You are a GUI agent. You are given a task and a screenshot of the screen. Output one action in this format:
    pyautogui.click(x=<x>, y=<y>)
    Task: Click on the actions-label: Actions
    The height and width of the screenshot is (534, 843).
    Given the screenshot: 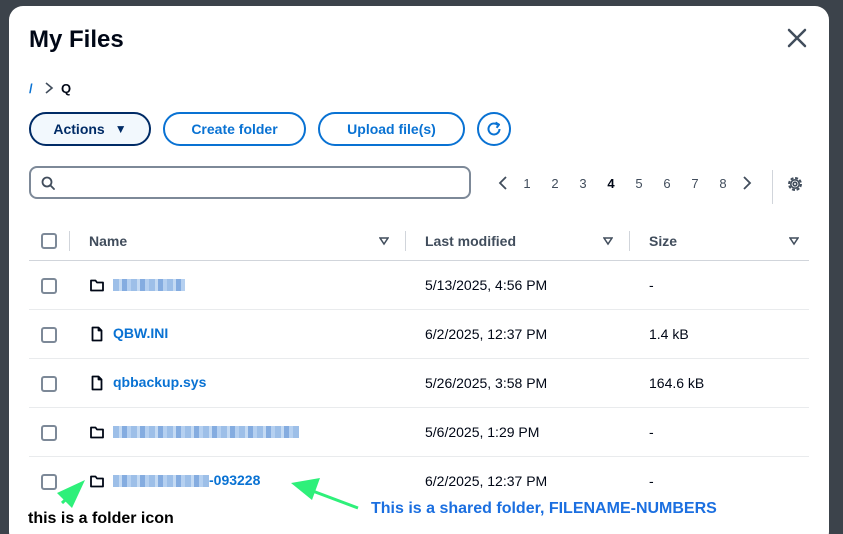 What is the action you would take?
    pyautogui.click(x=79, y=129)
    